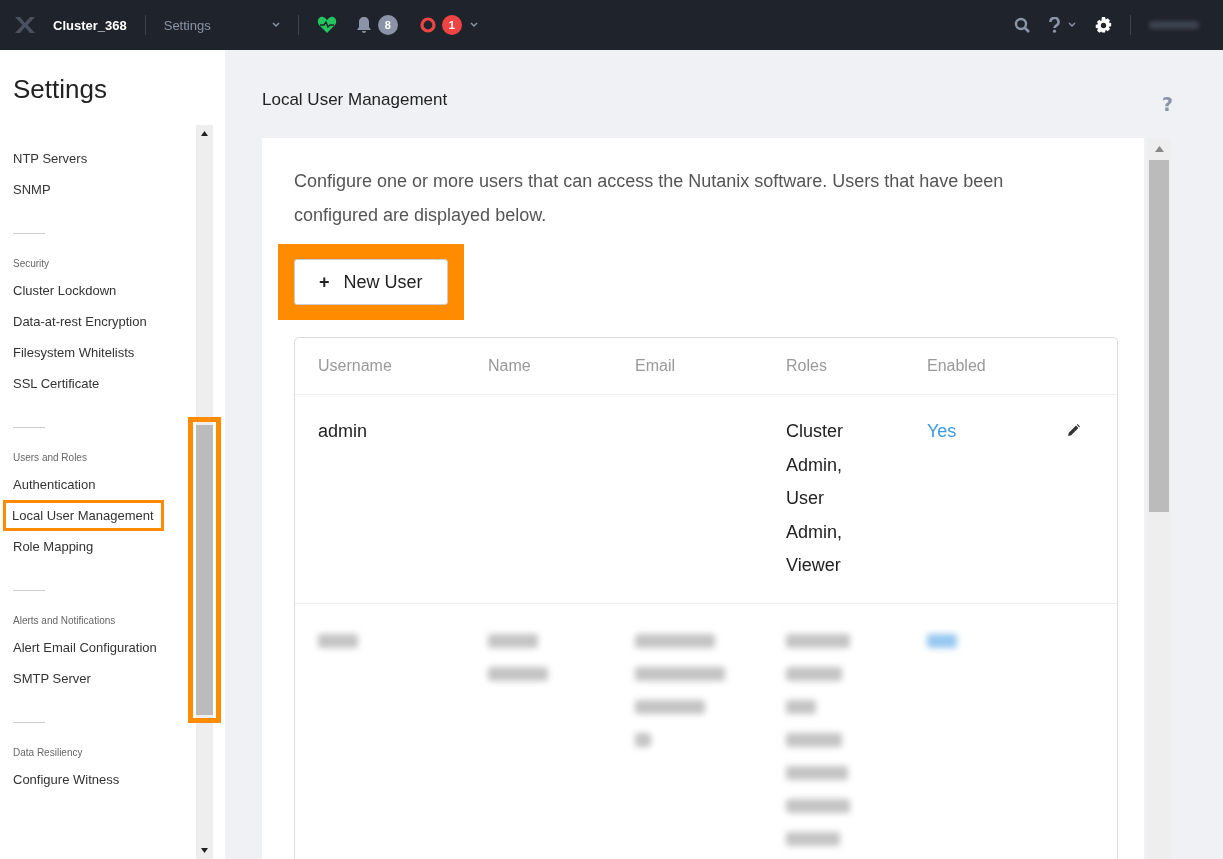  What do you see at coordinates (355, 366) in the screenshot?
I see `column-header: Username` at bounding box center [355, 366].